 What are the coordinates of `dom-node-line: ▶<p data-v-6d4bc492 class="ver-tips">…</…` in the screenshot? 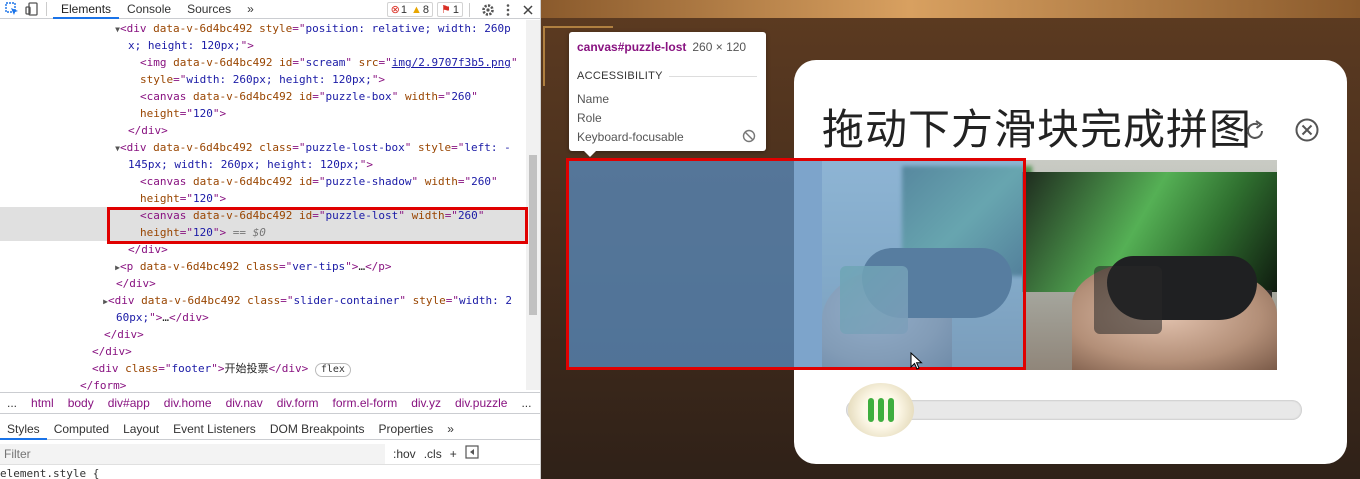 It's located at (263, 266).